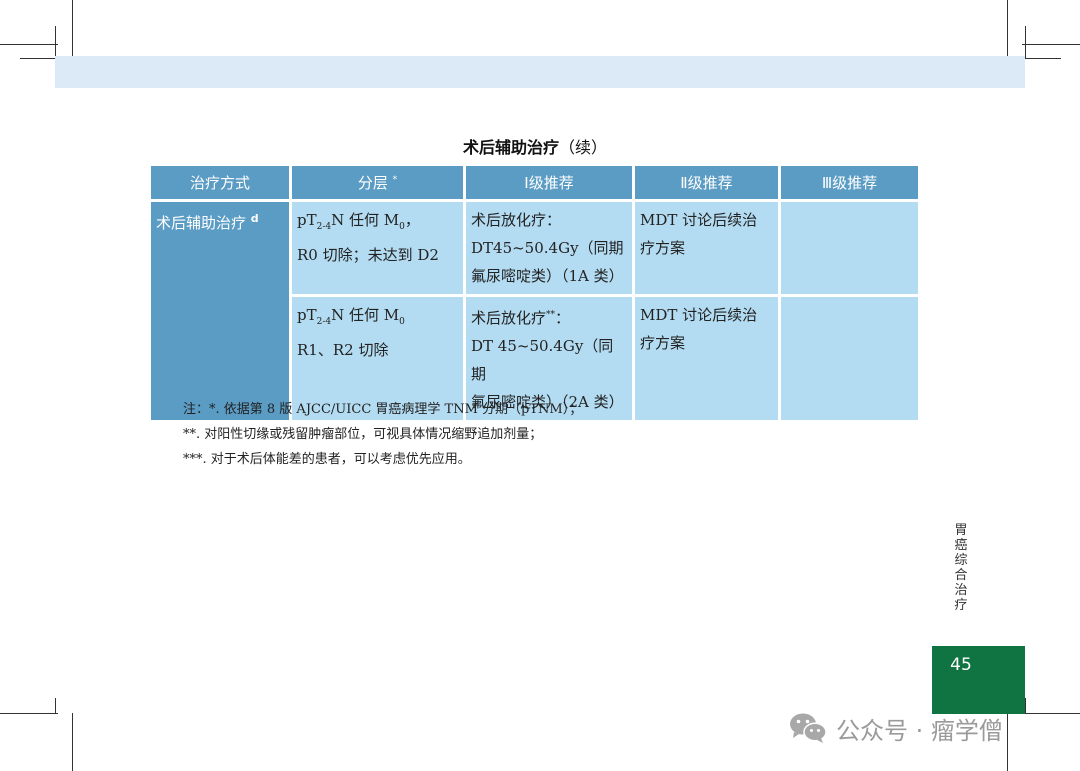 This screenshot has width=1080, height=771. I want to click on watermark: 公众号 · 瘤学僧, so click(895, 728).